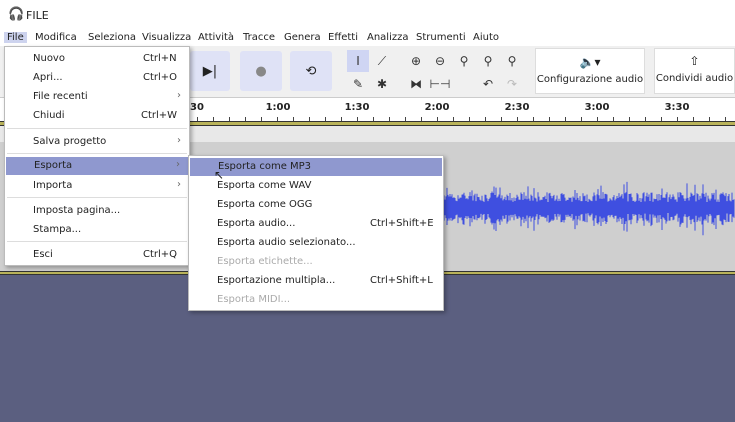  I want to click on envelope-tool-button: ⟋, so click(382, 61).